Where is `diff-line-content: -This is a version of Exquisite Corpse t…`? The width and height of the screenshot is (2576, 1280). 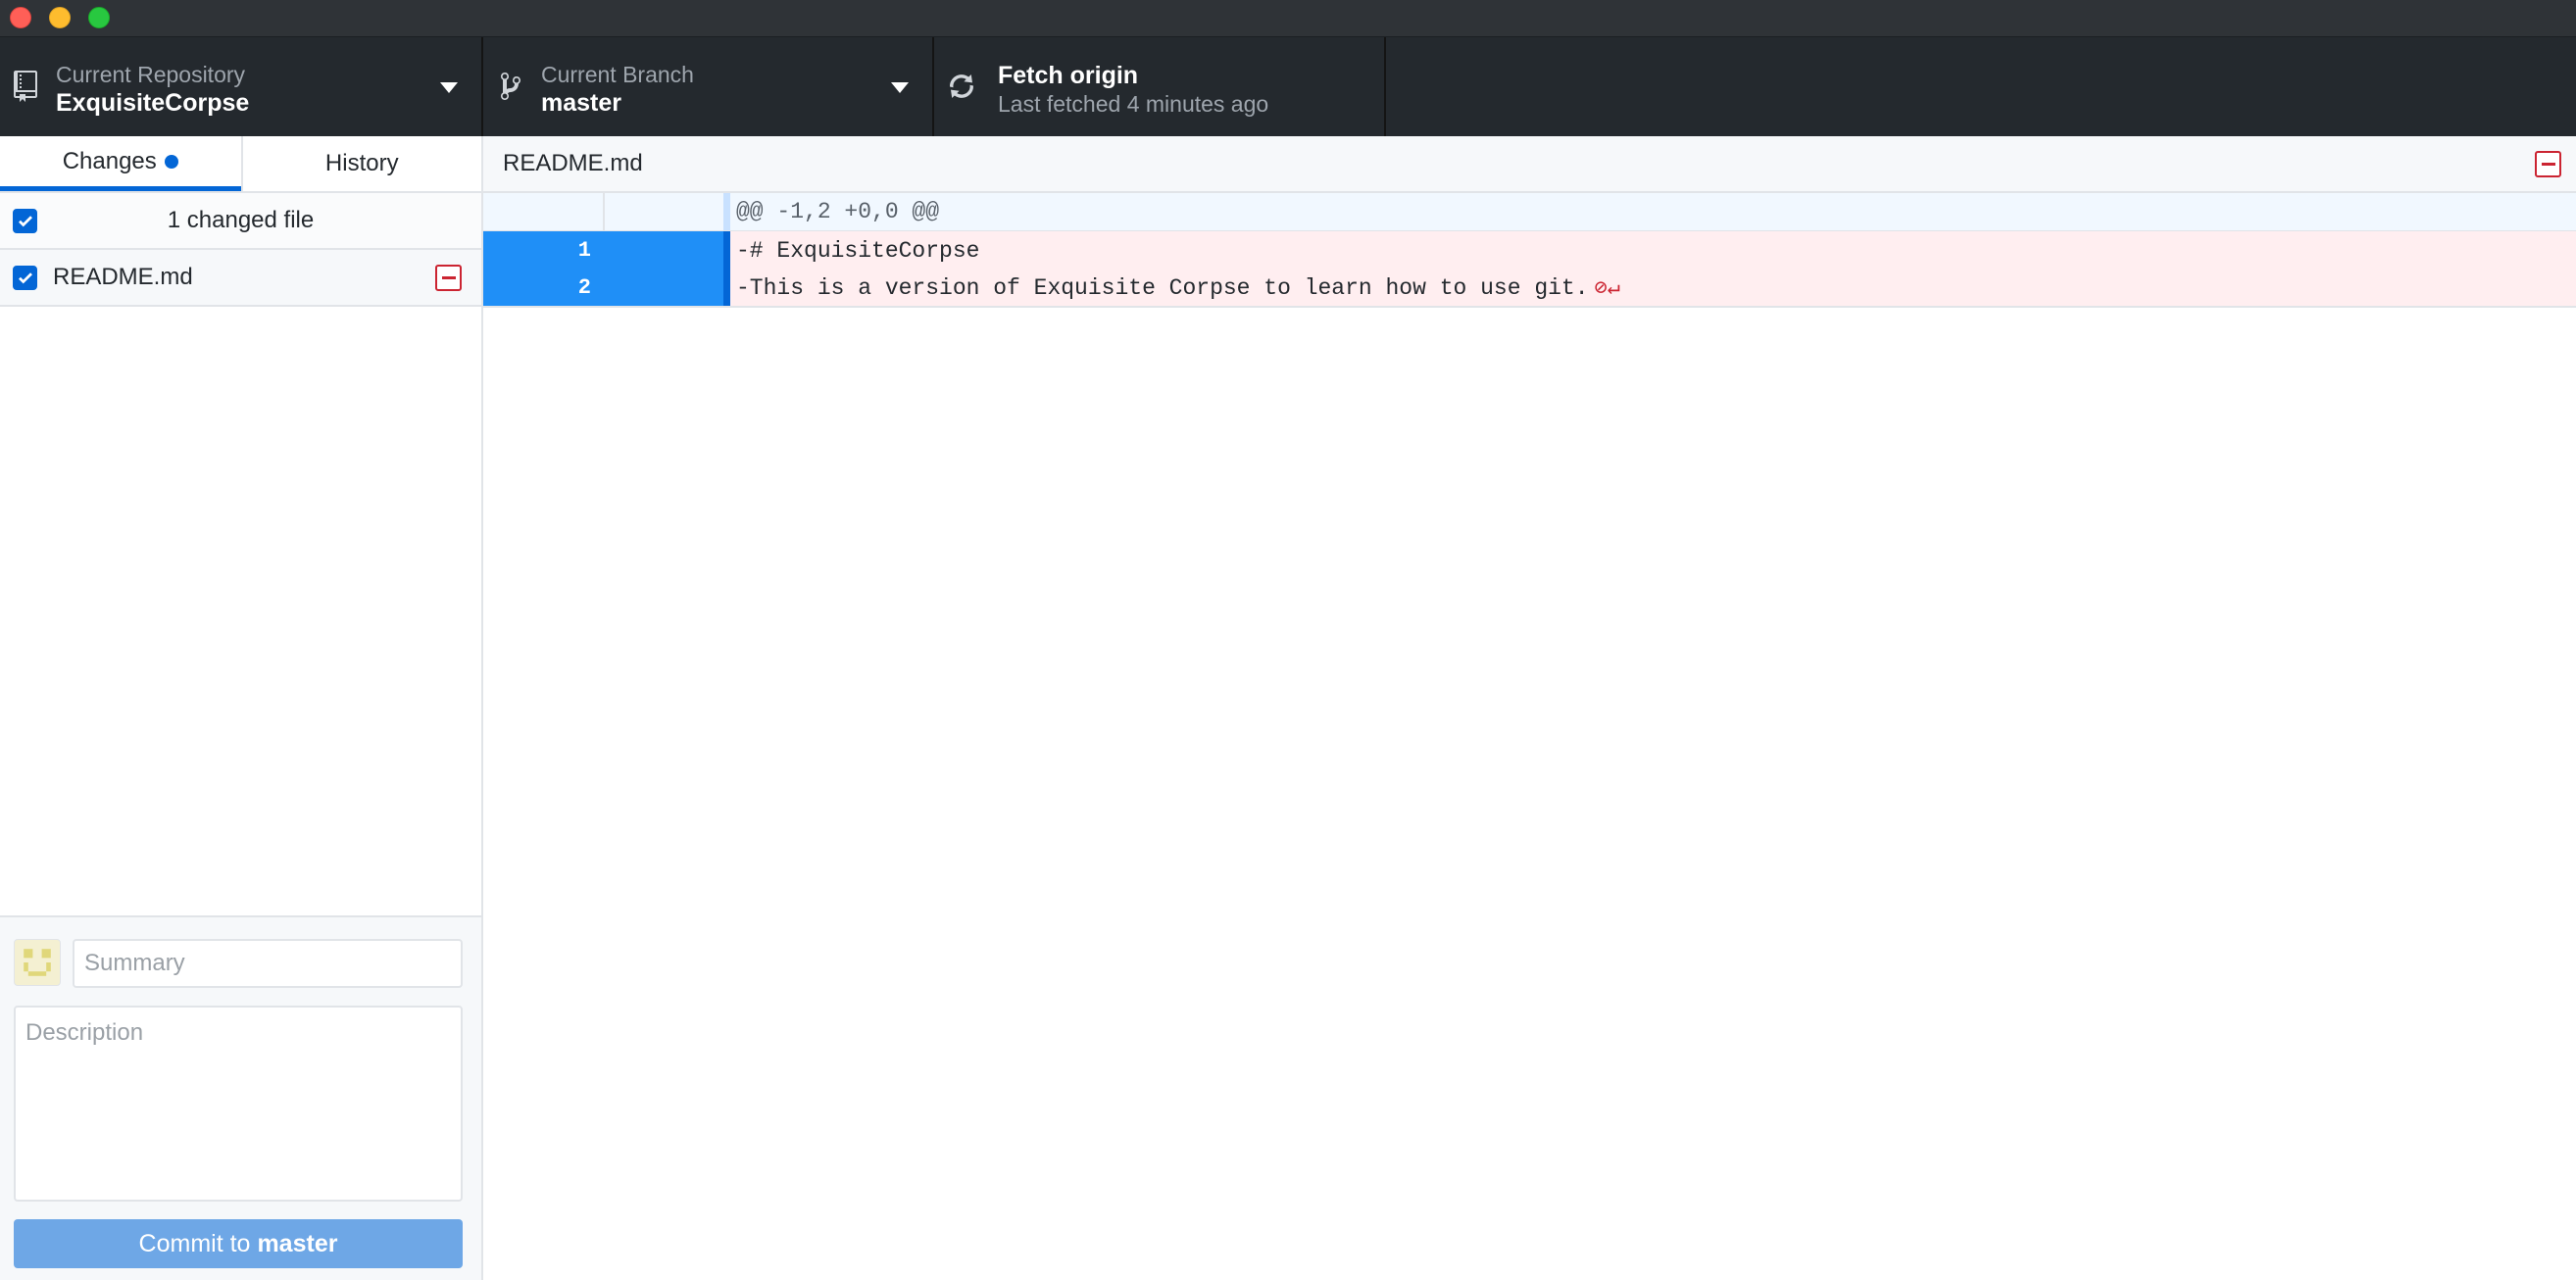
diff-line-content: -This is a version of Exquisite Corpse t… is located at coordinates (1653, 288).